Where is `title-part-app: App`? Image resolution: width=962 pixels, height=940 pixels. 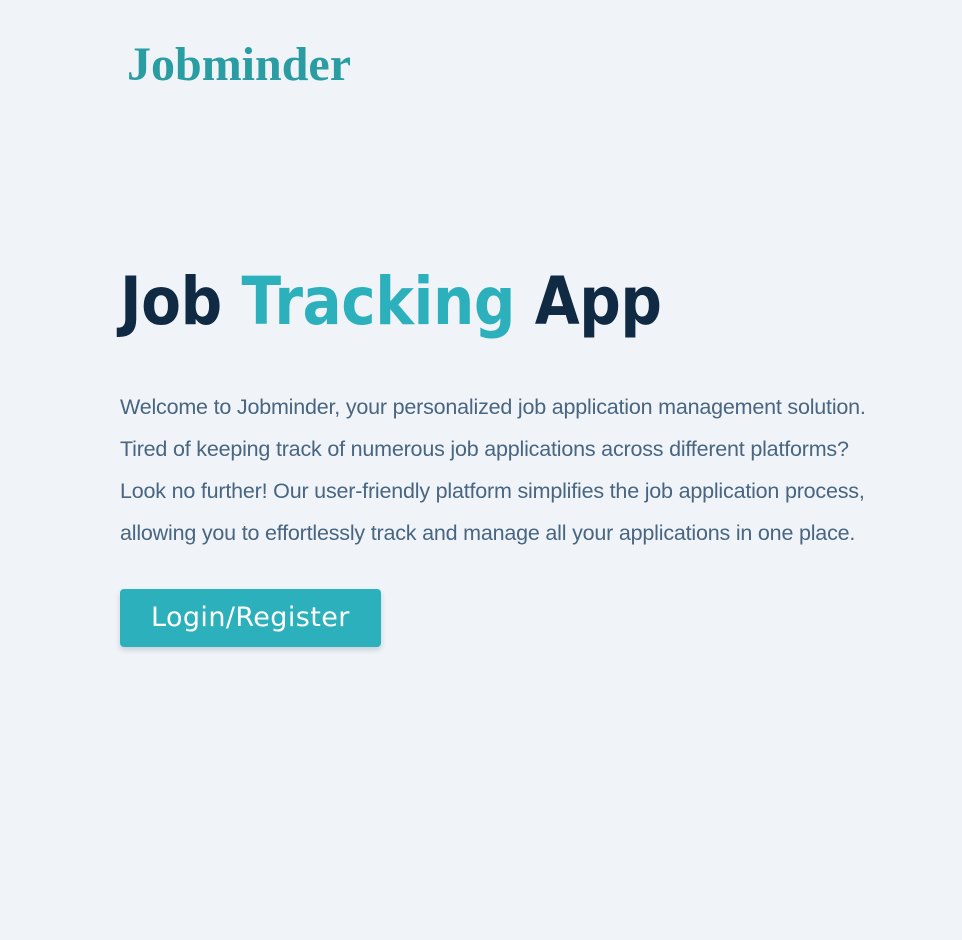 title-part-app: App is located at coordinates (588, 301).